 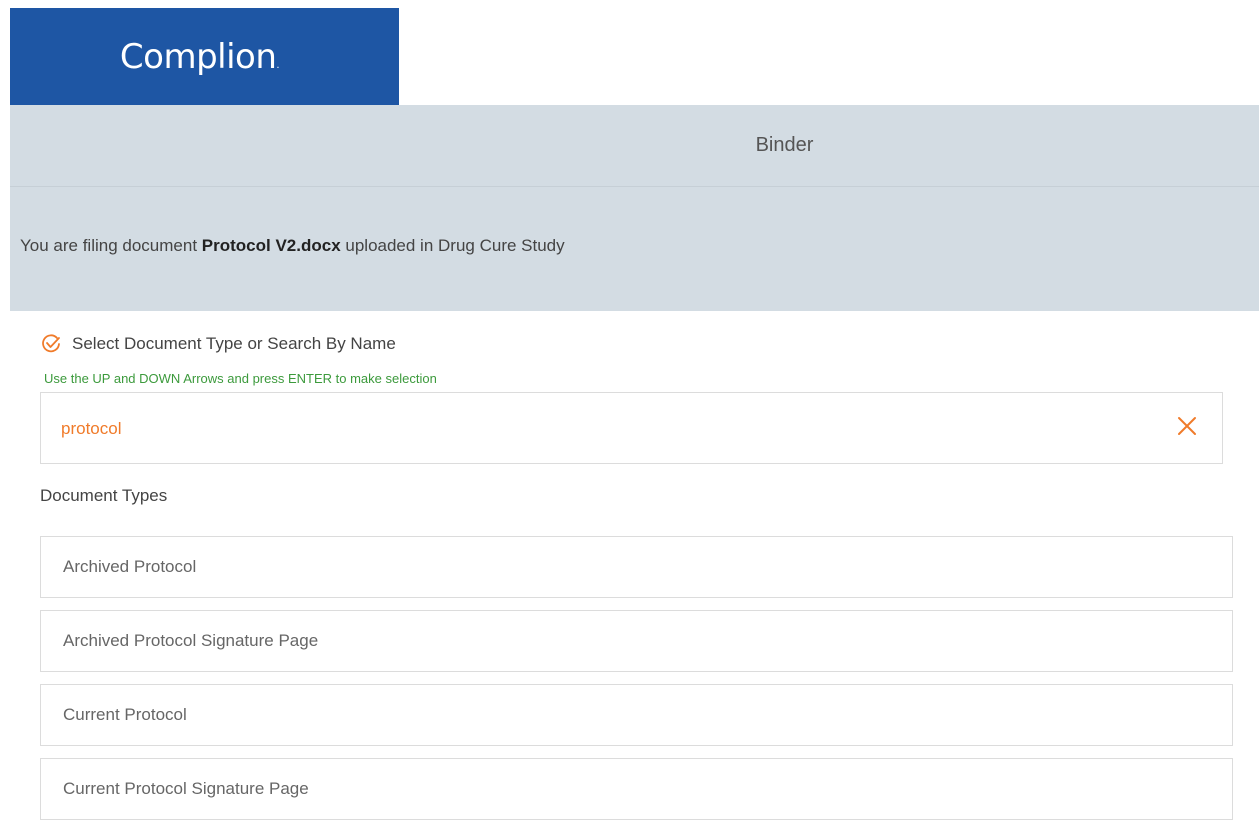 What do you see at coordinates (636, 715) in the screenshot?
I see `document-type-item: Current Protocol` at bounding box center [636, 715].